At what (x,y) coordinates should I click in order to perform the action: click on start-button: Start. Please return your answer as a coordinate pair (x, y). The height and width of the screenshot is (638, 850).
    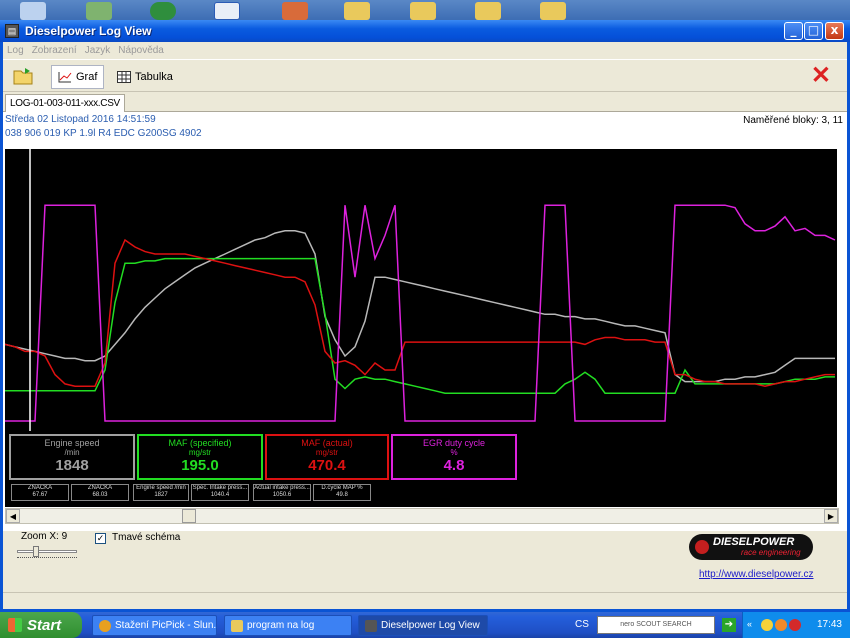
    Looking at the image, I should click on (41, 625).